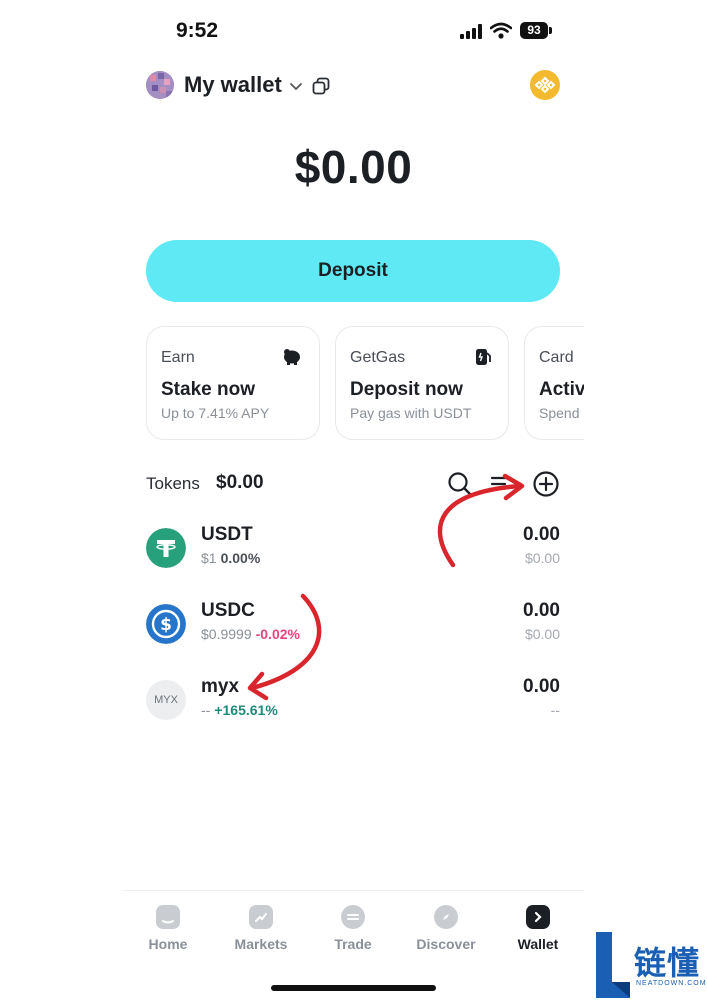  Describe the element at coordinates (209, 558) in the screenshot. I see `token-price: $1` at that location.